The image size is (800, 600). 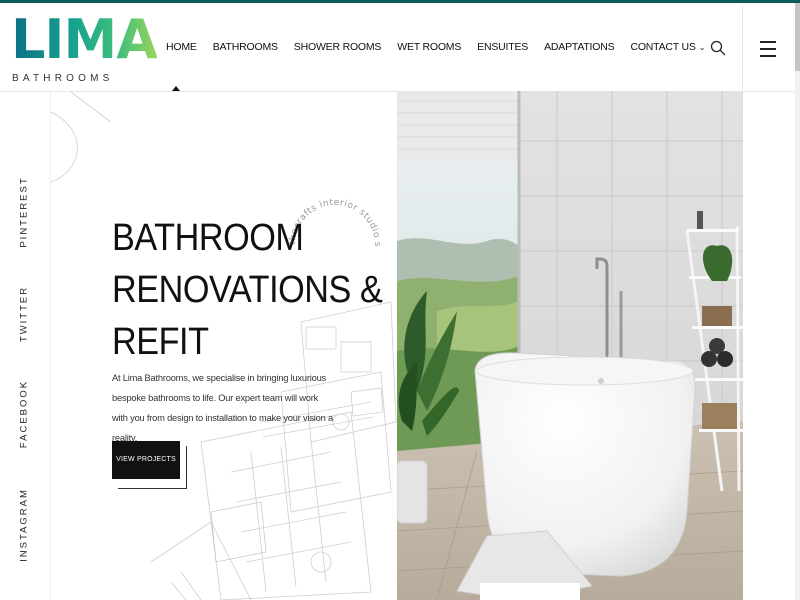 I want to click on logo: LIMA BATHROOMS, so click(x=84, y=49).